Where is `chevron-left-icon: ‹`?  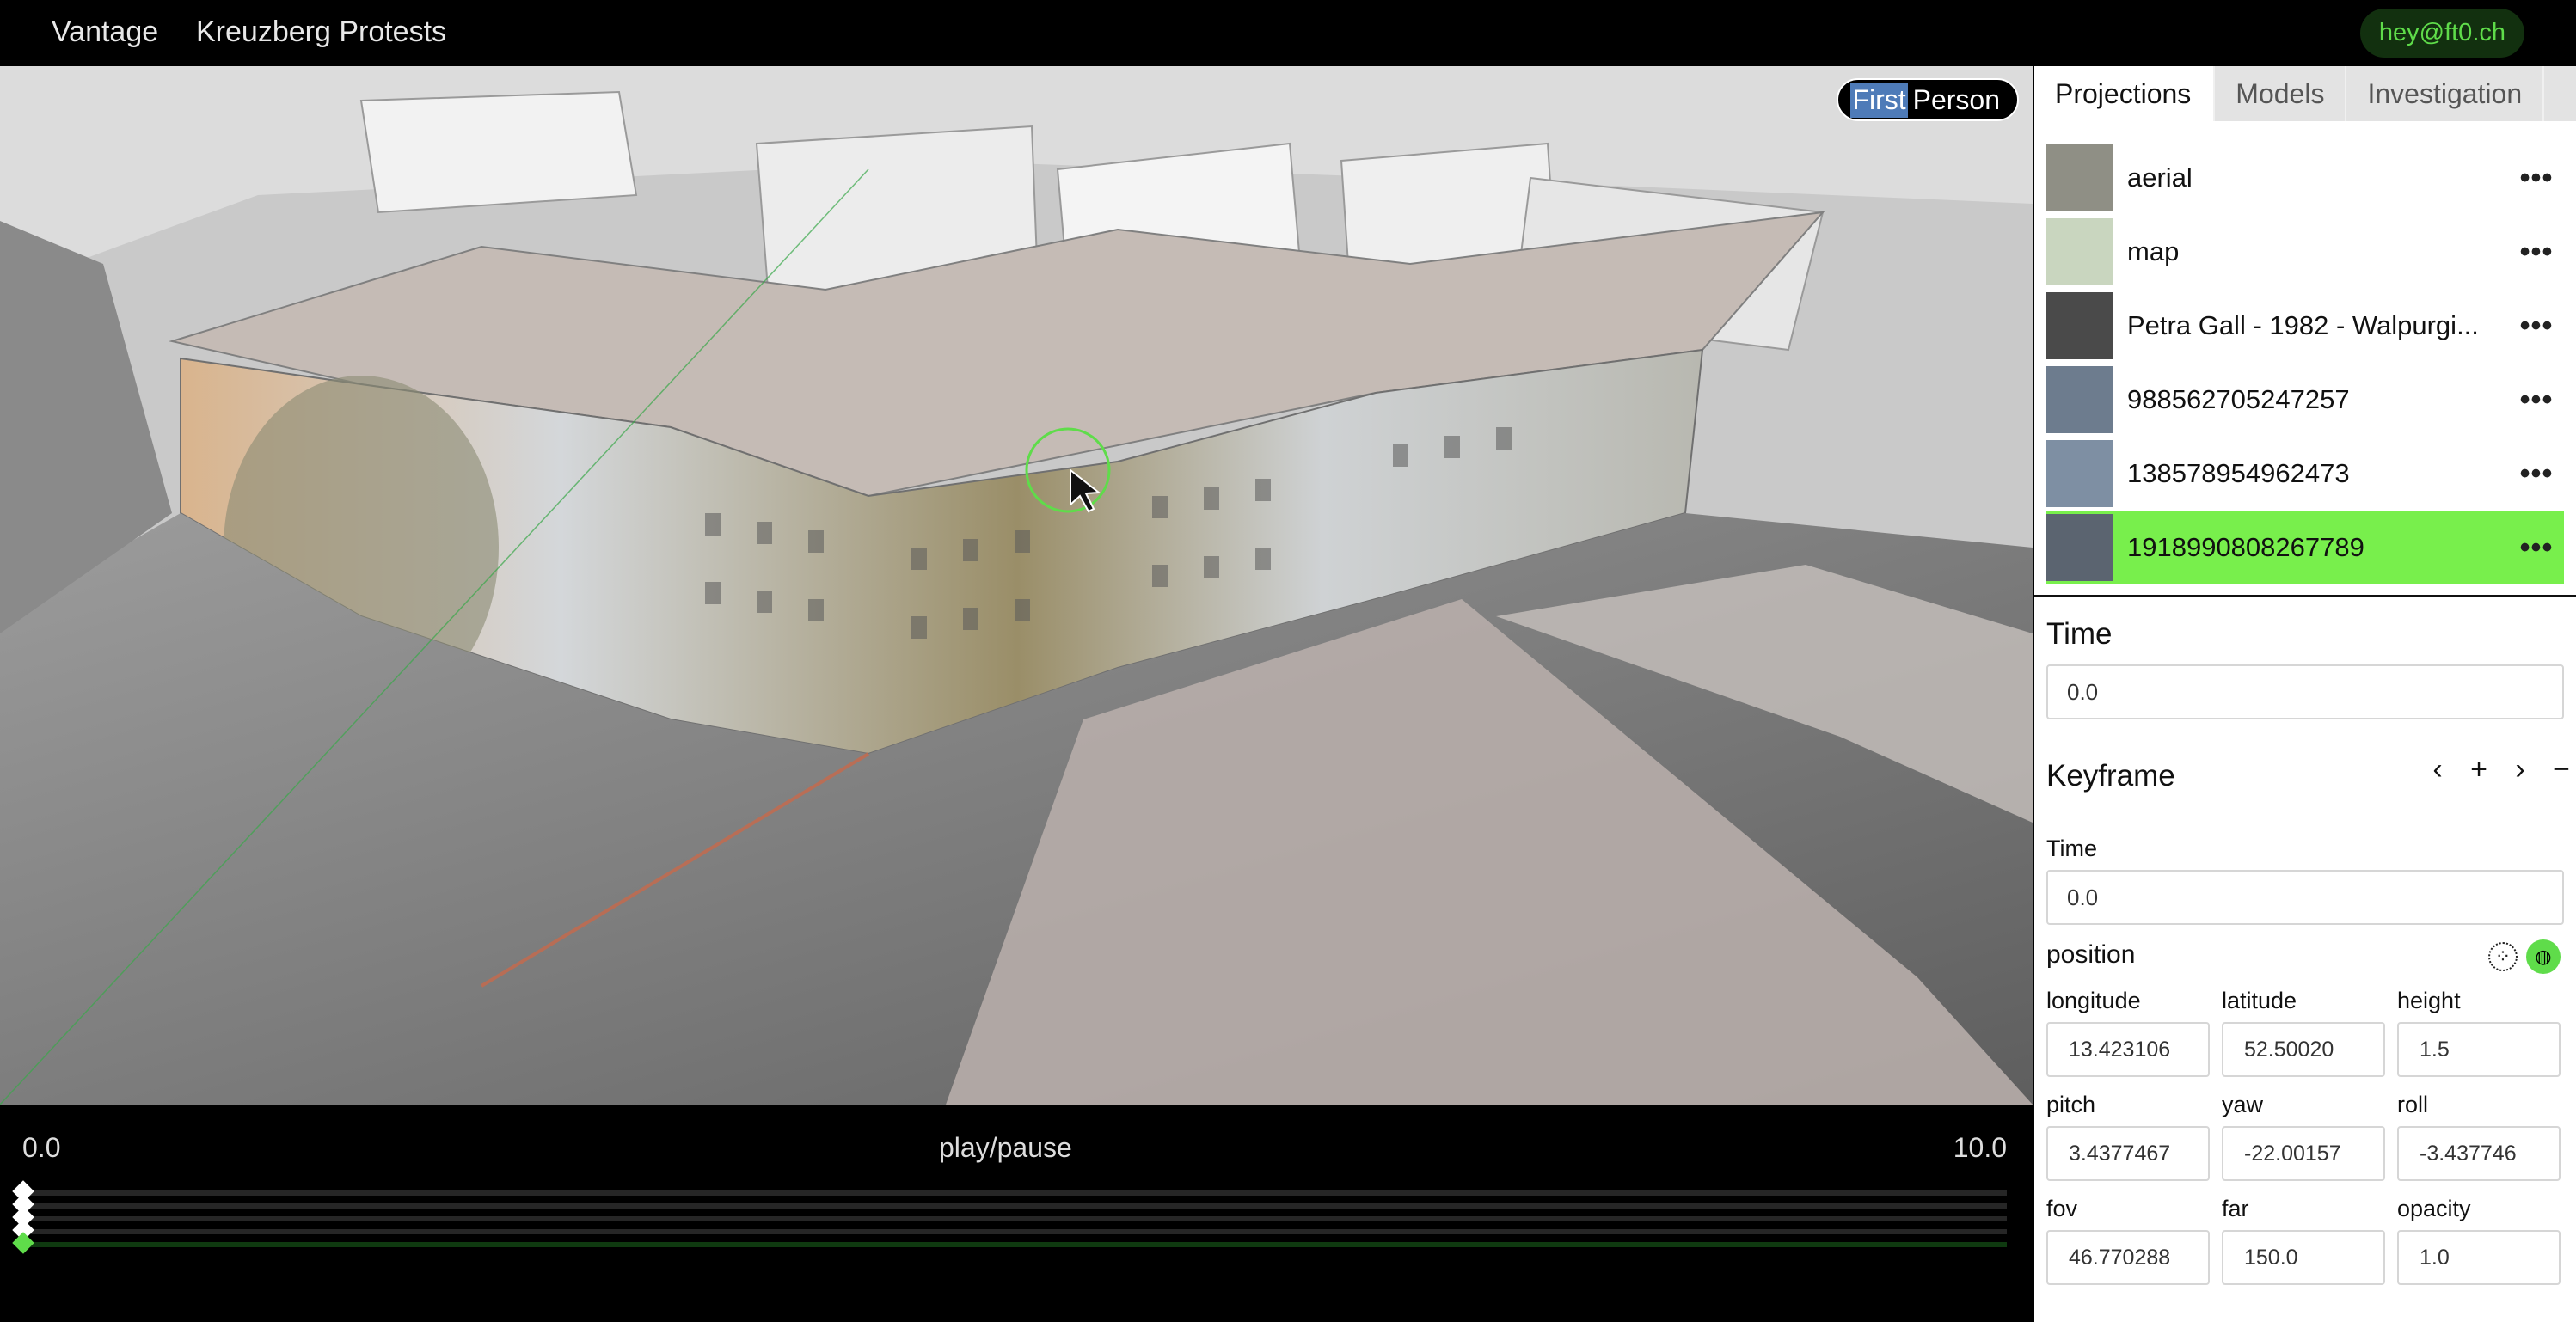
chevron-left-icon: ‹ is located at coordinates (2437, 770).